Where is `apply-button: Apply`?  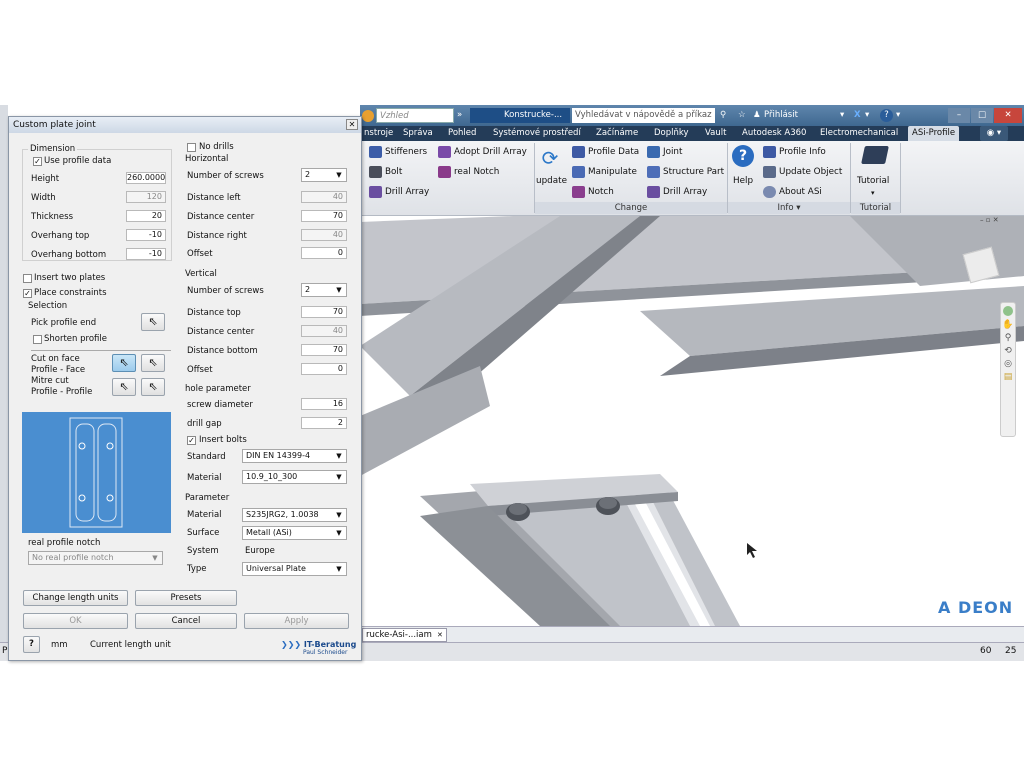
apply-button: Apply is located at coordinates (296, 621).